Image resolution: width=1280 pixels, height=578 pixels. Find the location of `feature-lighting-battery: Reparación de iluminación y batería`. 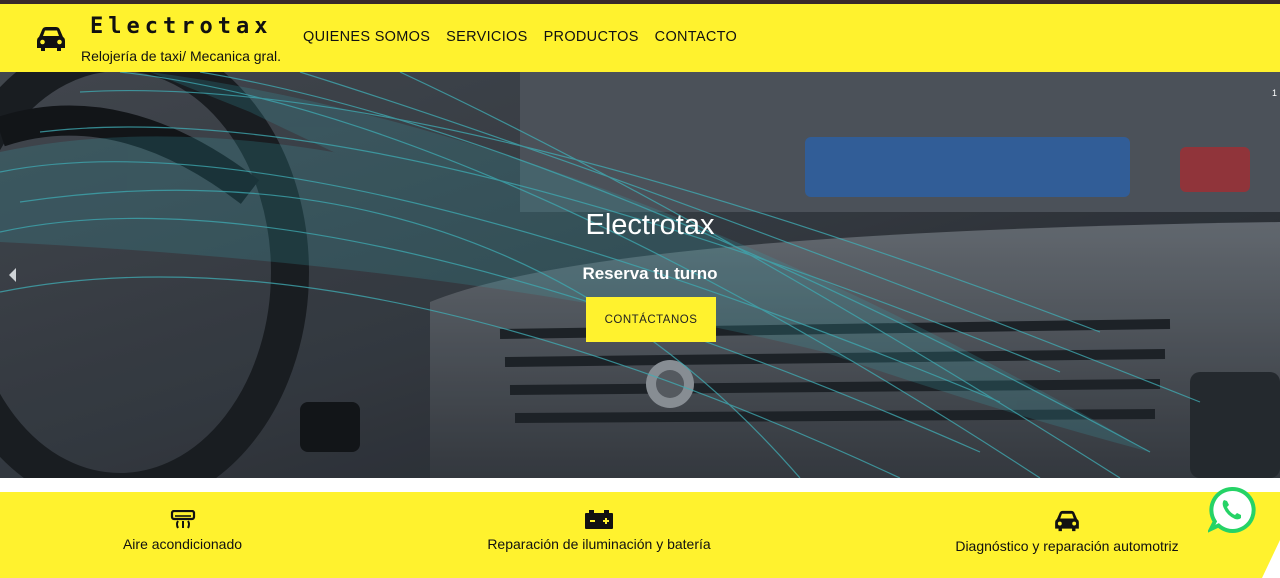

feature-lighting-battery: Reparación de iluminación y batería is located at coordinates (599, 531).